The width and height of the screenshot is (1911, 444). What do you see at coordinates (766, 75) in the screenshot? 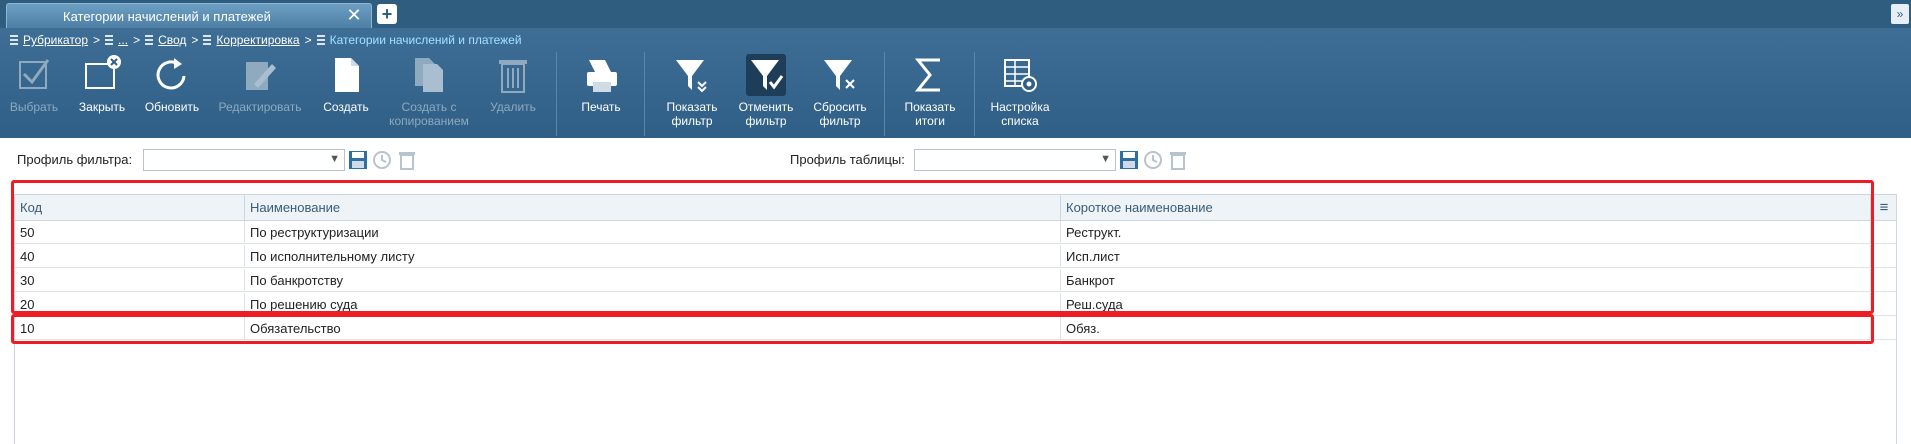
I see `filter-check-icon` at bounding box center [766, 75].